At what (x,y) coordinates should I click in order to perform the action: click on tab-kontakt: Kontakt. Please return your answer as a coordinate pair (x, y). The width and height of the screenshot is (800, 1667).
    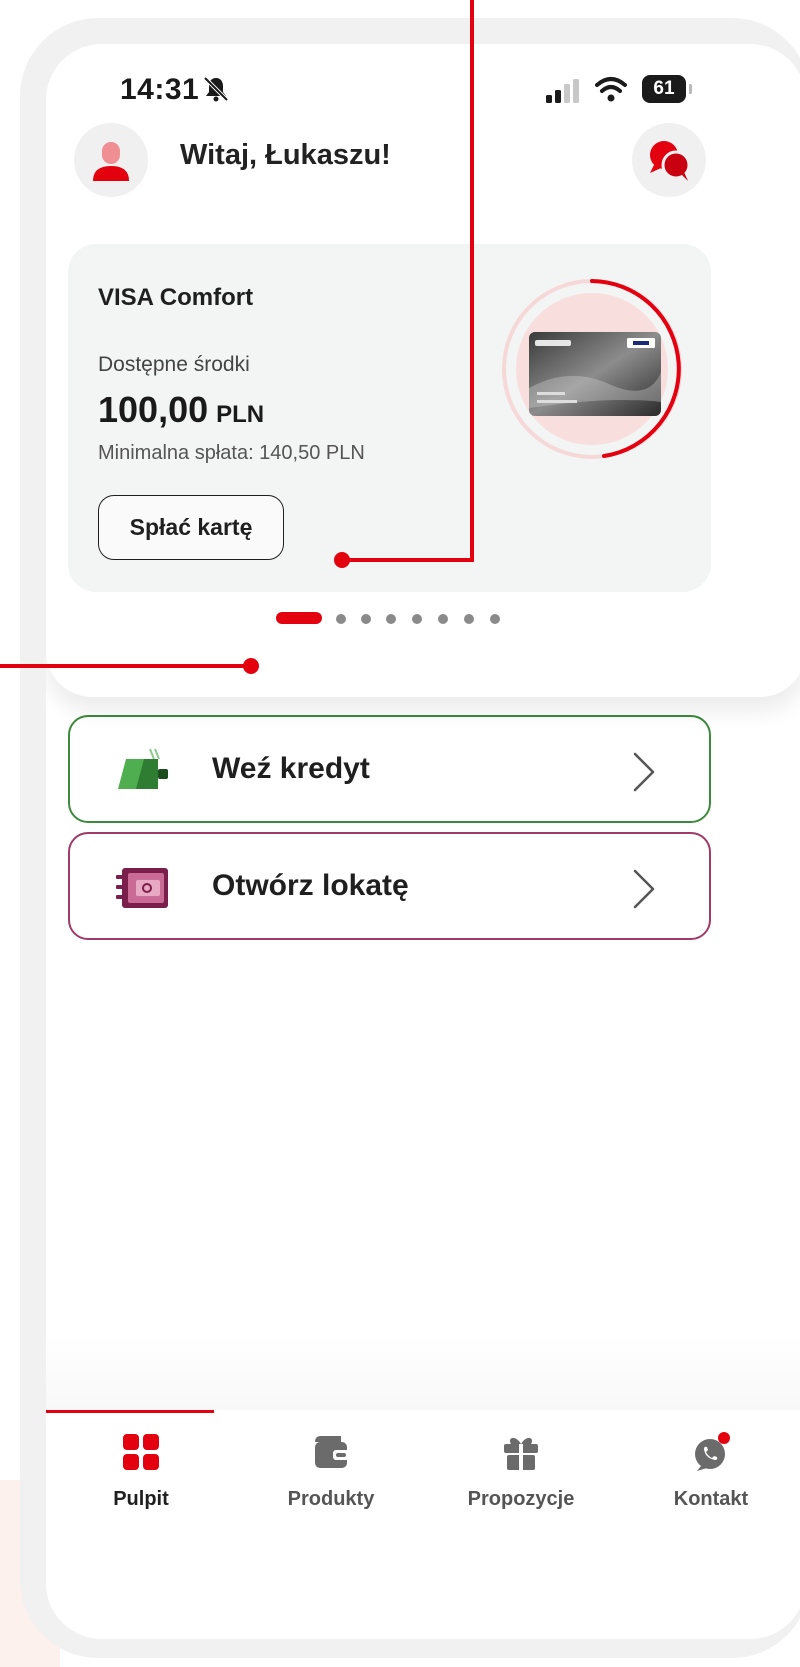
    Looking at the image, I should click on (708, 1475).